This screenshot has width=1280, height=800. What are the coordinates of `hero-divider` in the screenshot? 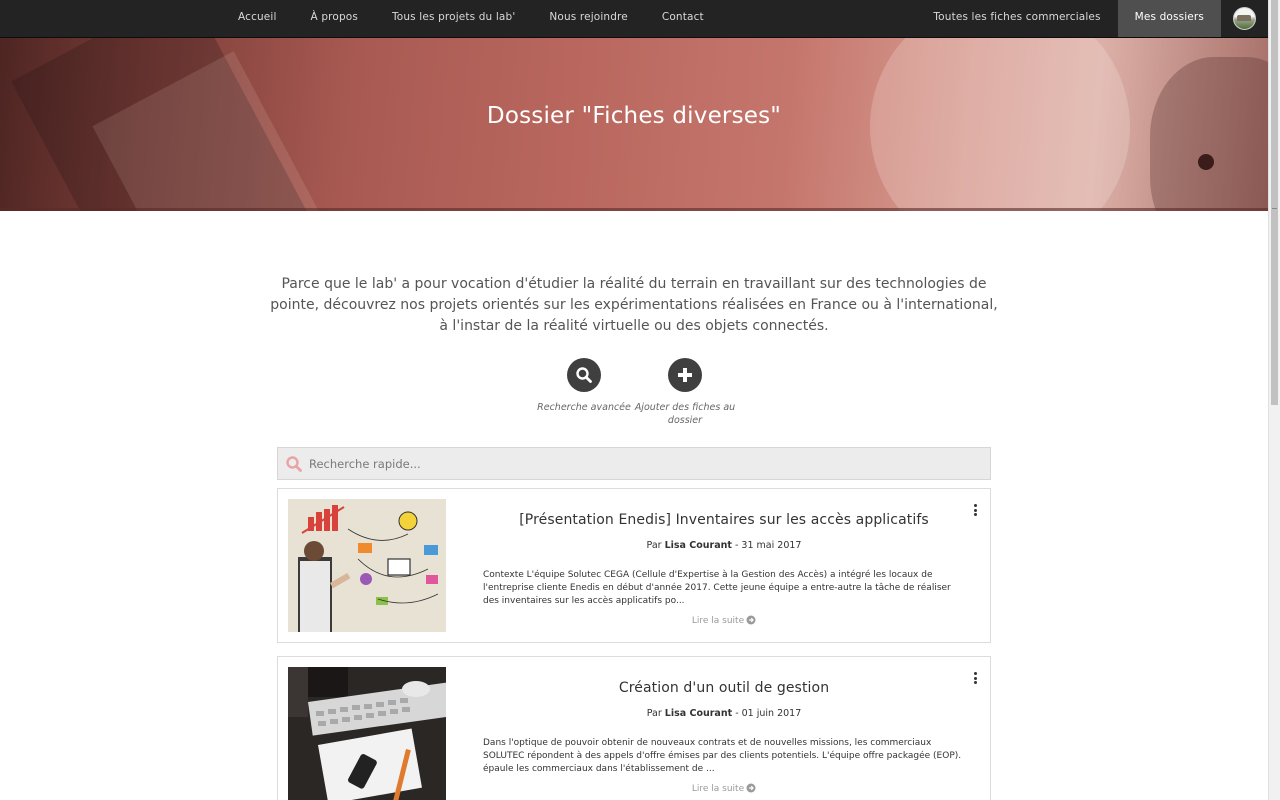 It's located at (634, 209).